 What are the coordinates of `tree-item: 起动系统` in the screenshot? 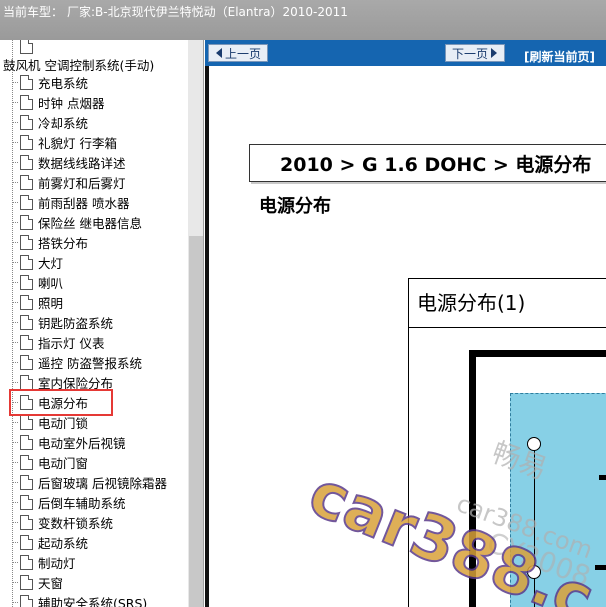 It's located at (50, 542).